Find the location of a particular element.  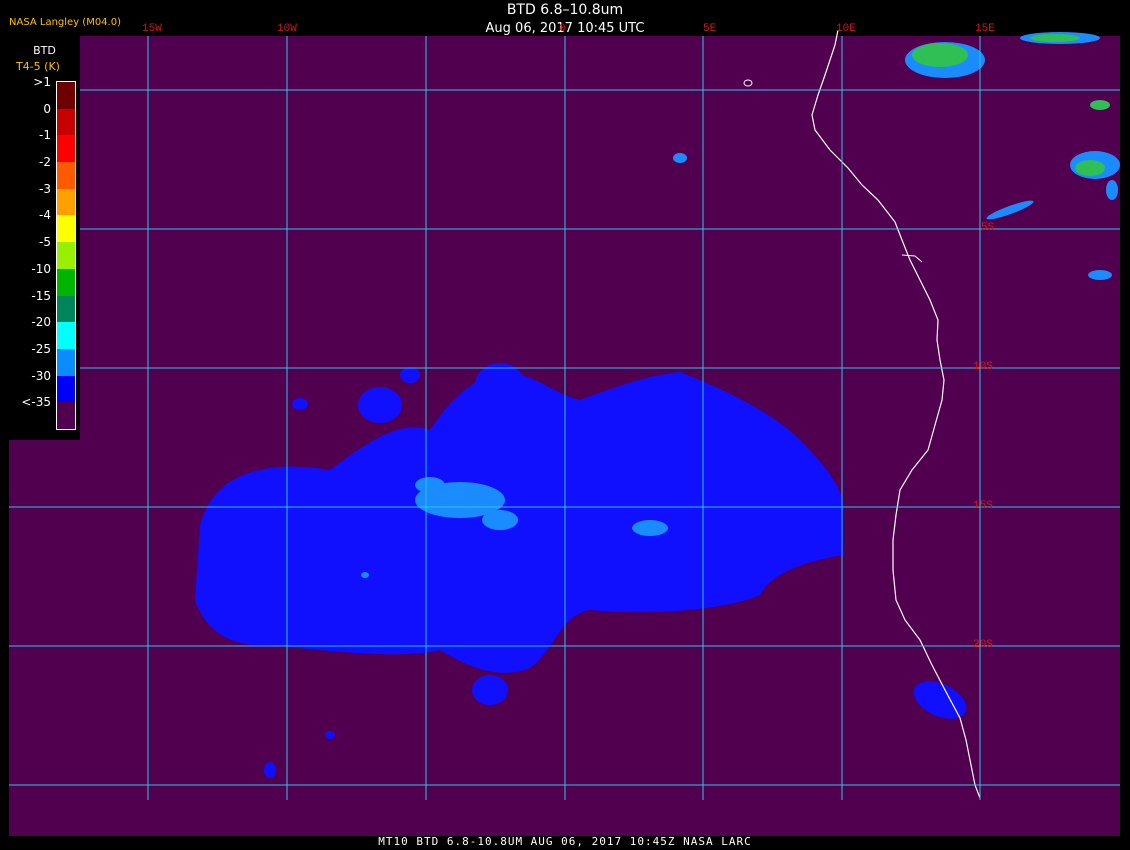

lat-label-5s: 5S is located at coordinates (988, 228).